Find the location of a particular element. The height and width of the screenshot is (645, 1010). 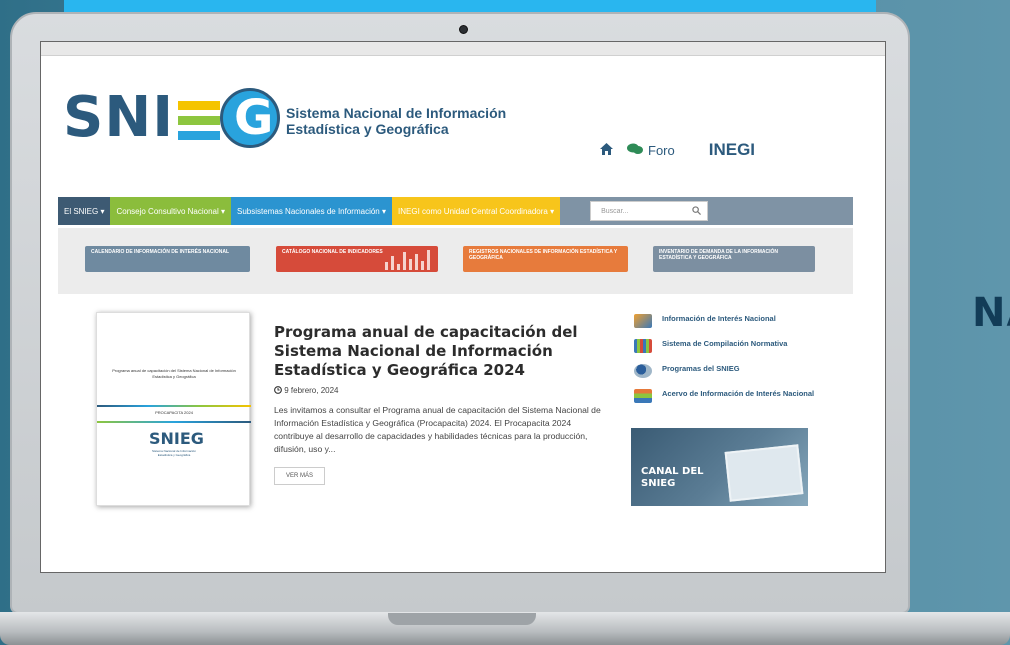

nav-item-el-snieg: El SNIEG ▾ is located at coordinates (84, 211).